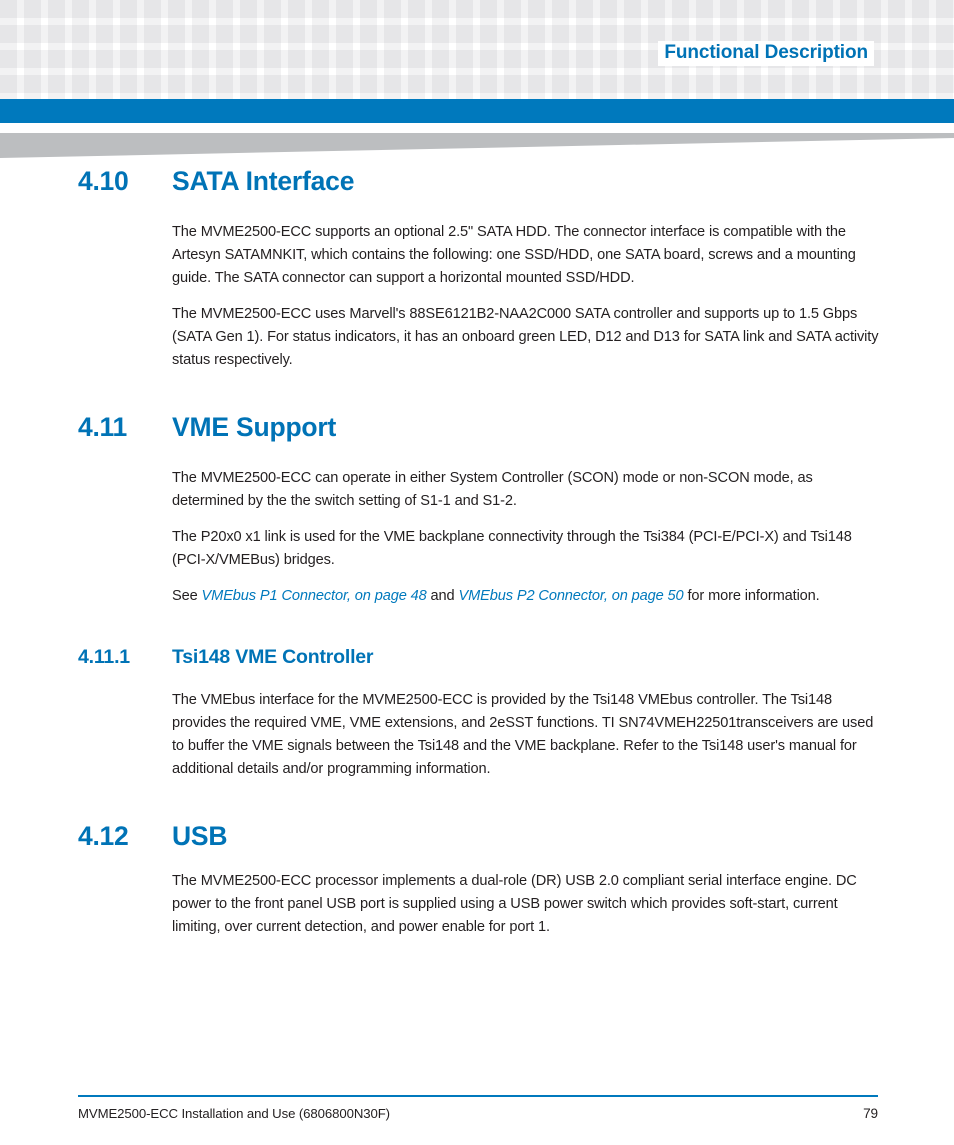 The width and height of the screenshot is (954, 1145). I want to click on heading-4-12: 4.12 USB, so click(477, 836).